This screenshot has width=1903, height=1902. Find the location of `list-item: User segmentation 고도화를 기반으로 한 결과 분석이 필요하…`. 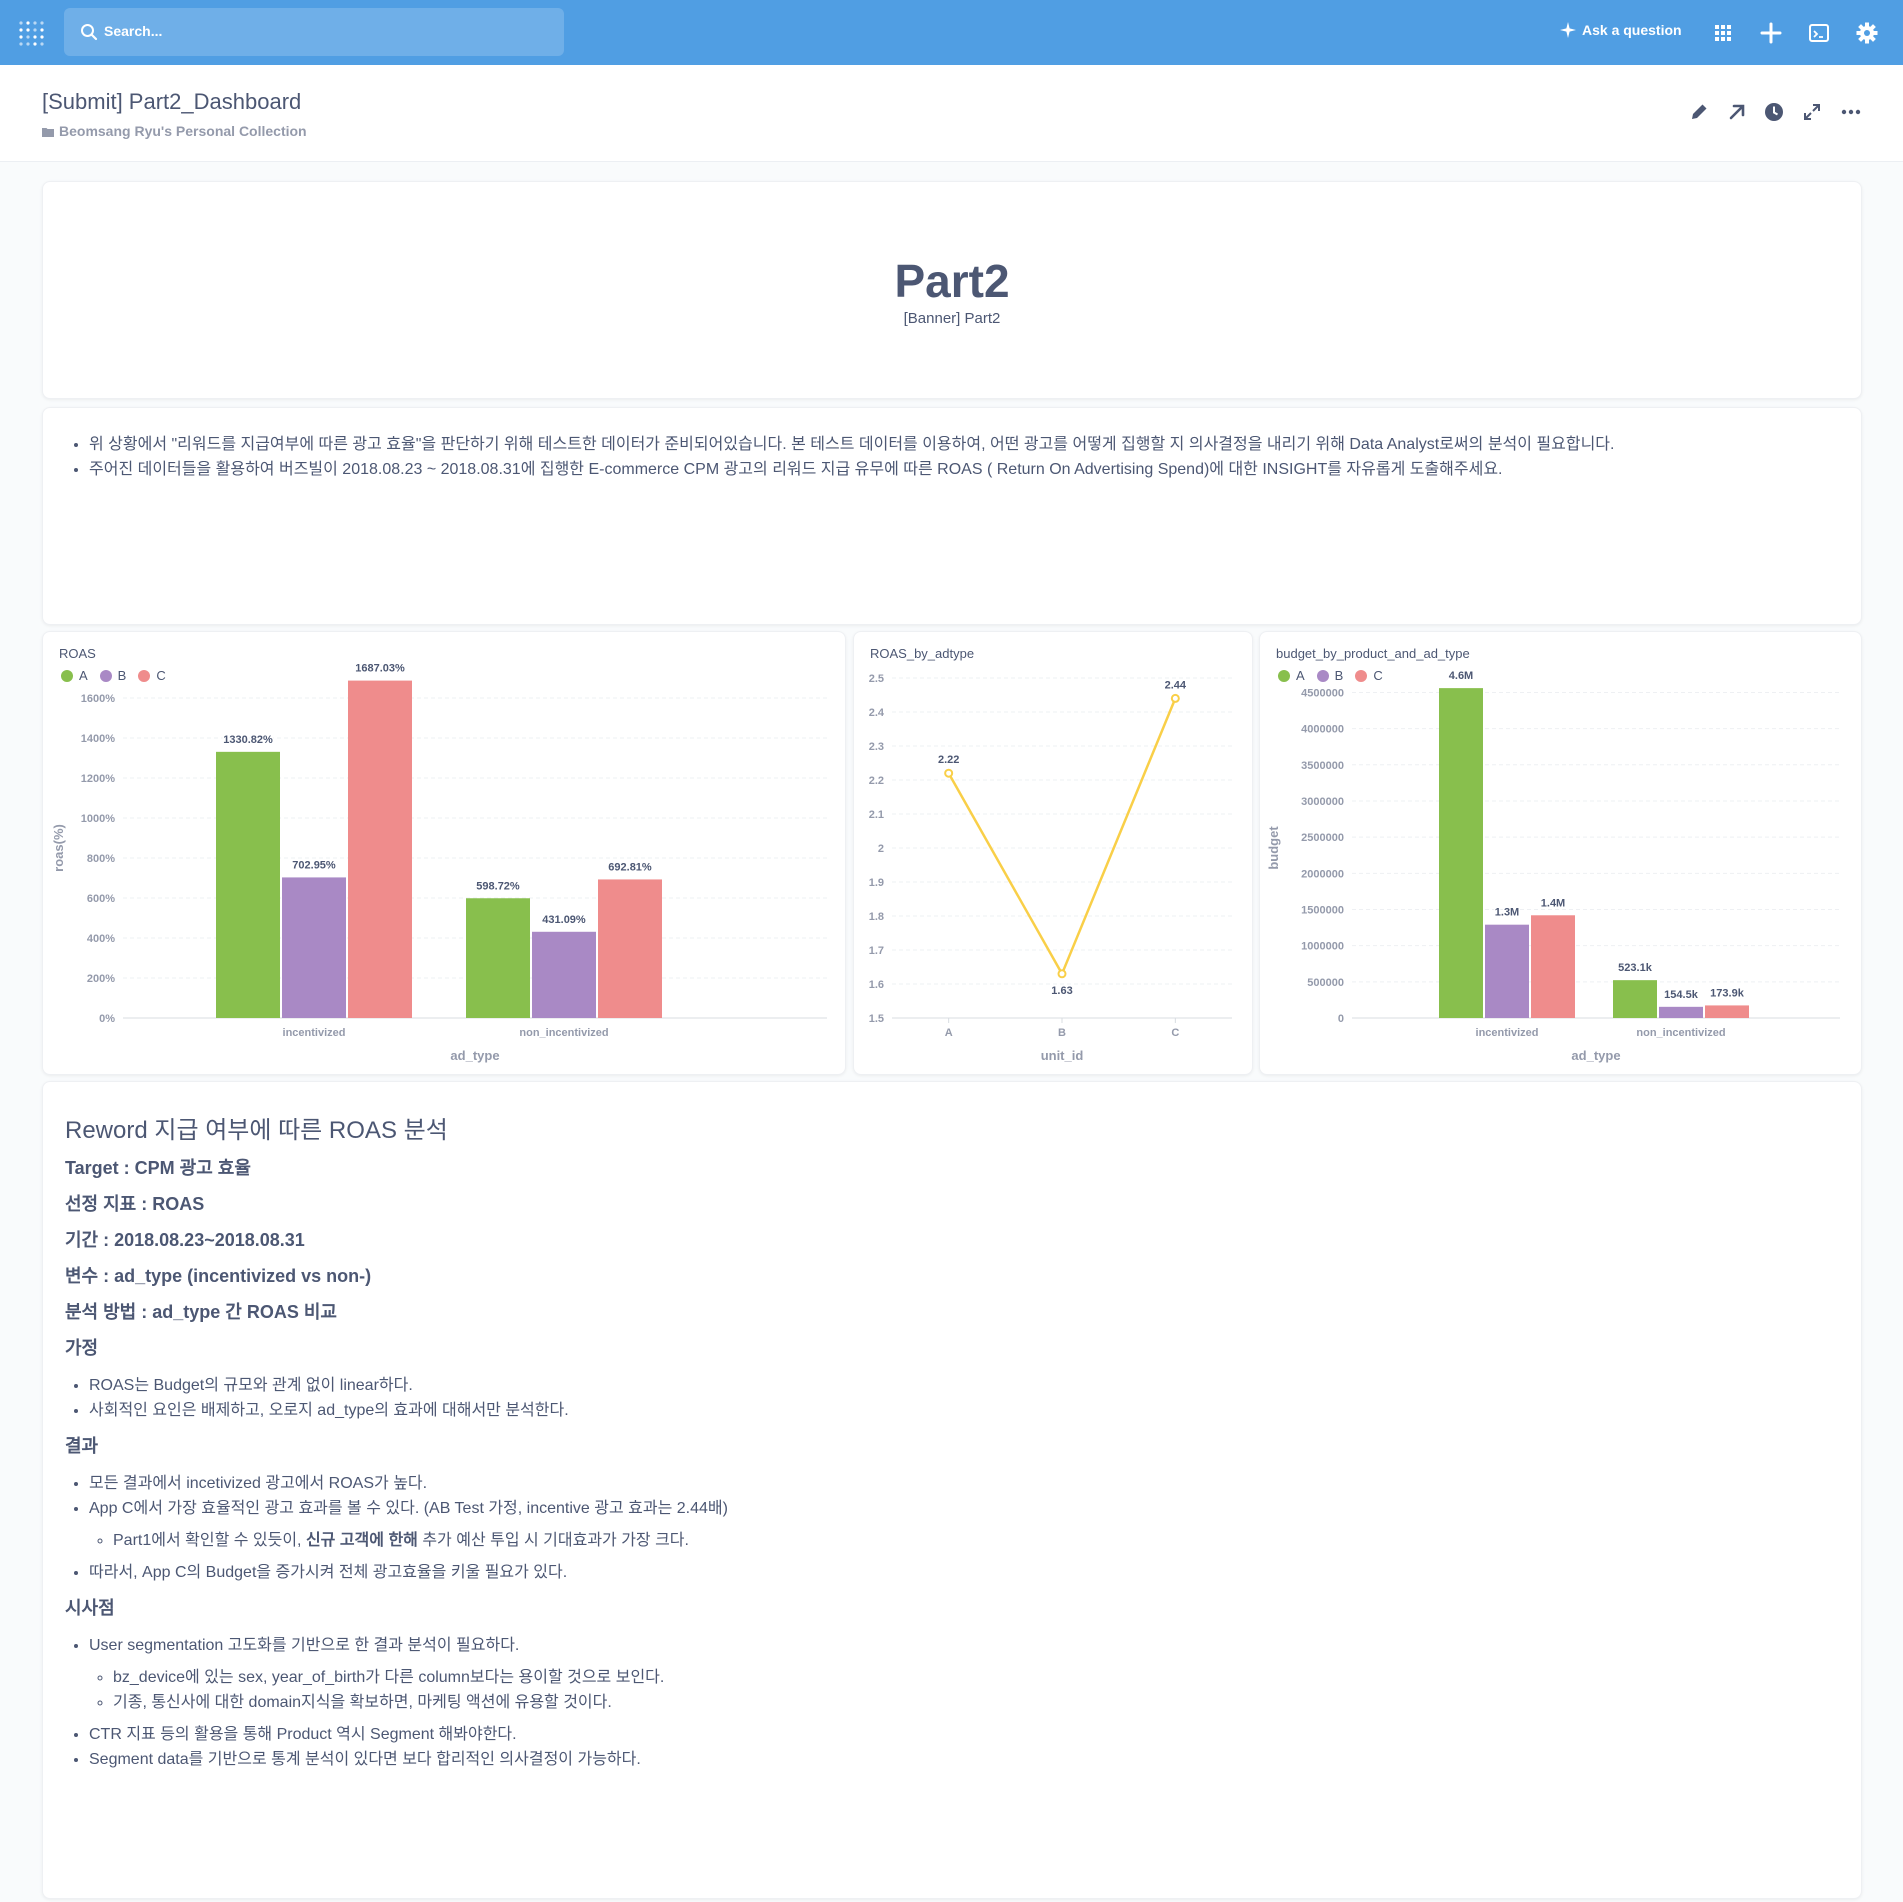

list-item: User segmentation 고도화를 기반으로 한 결과 분석이 필요하… is located at coordinates (964, 1674).